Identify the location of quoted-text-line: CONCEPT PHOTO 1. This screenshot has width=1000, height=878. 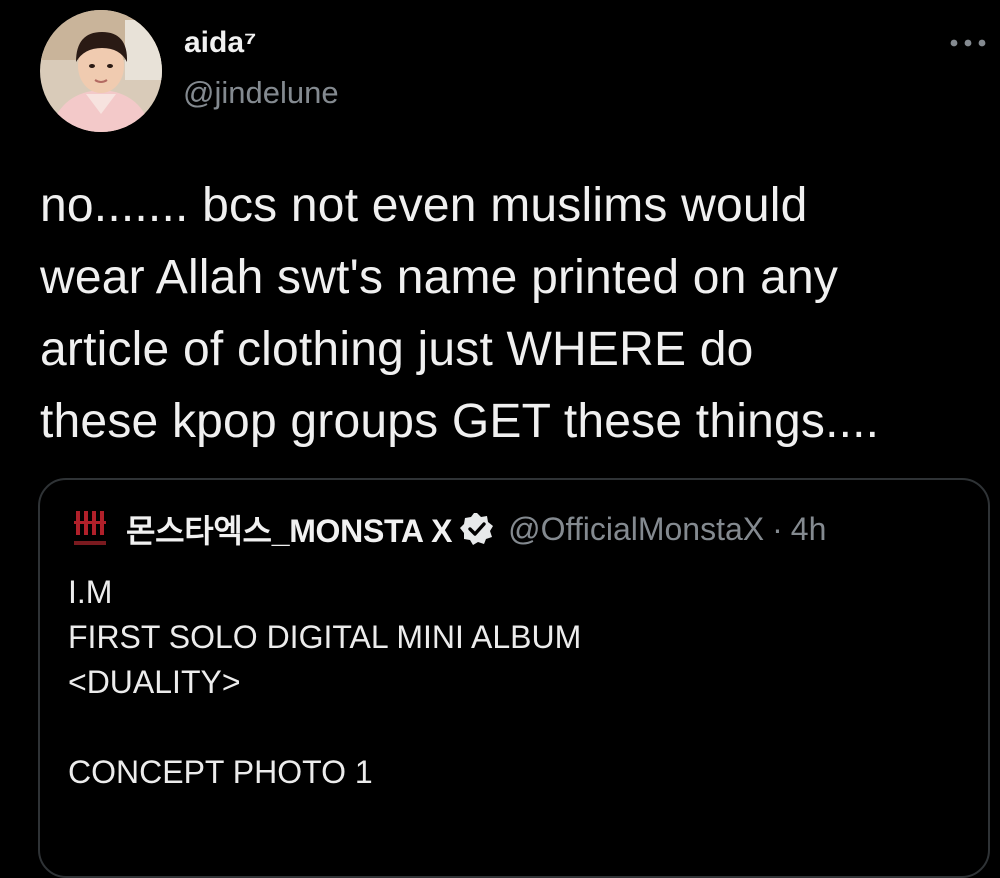
(220, 772).